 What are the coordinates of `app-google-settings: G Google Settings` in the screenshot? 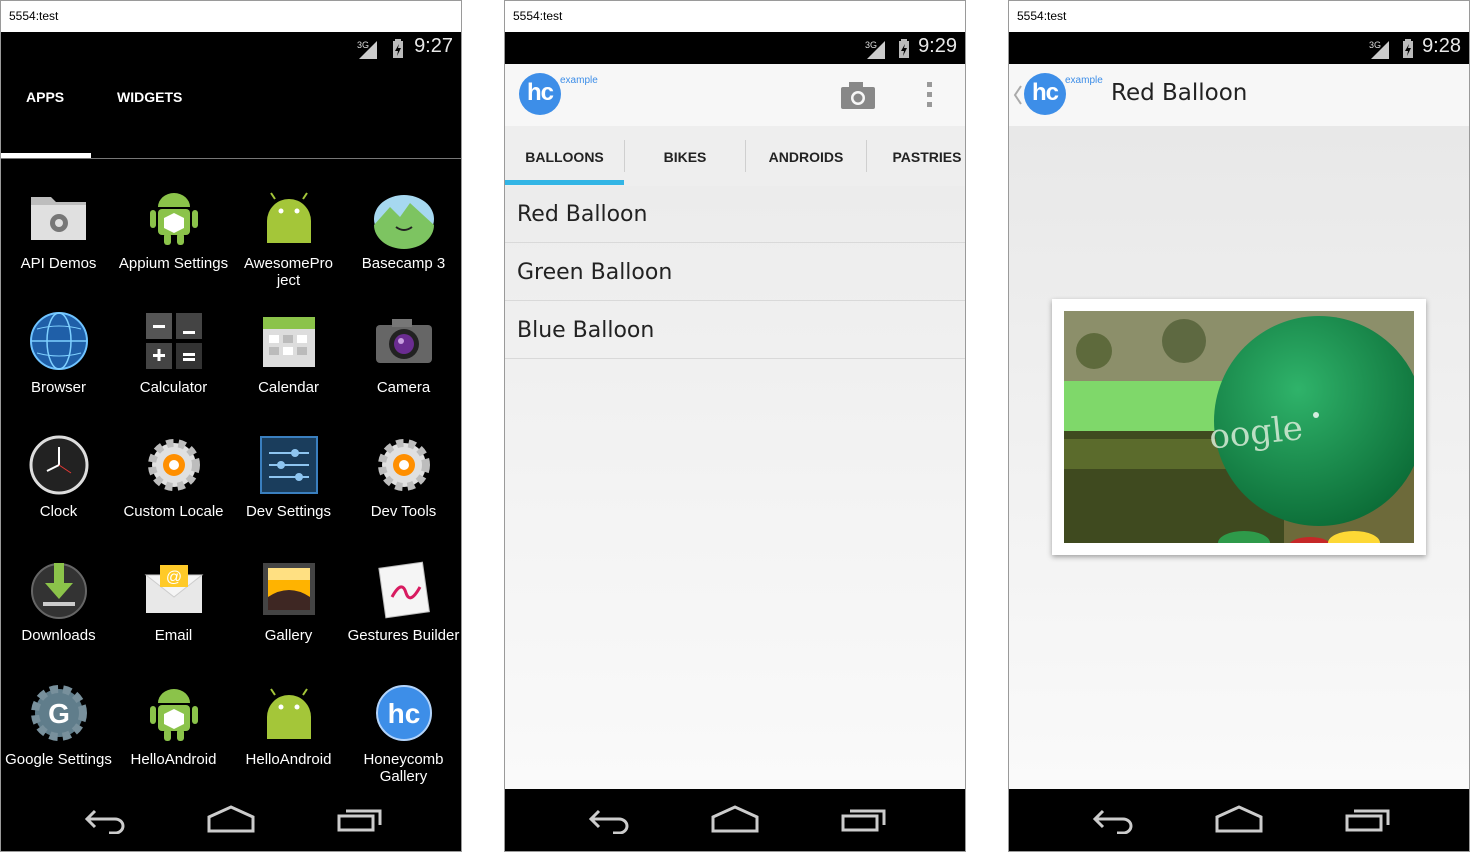 It's located at (58, 724).